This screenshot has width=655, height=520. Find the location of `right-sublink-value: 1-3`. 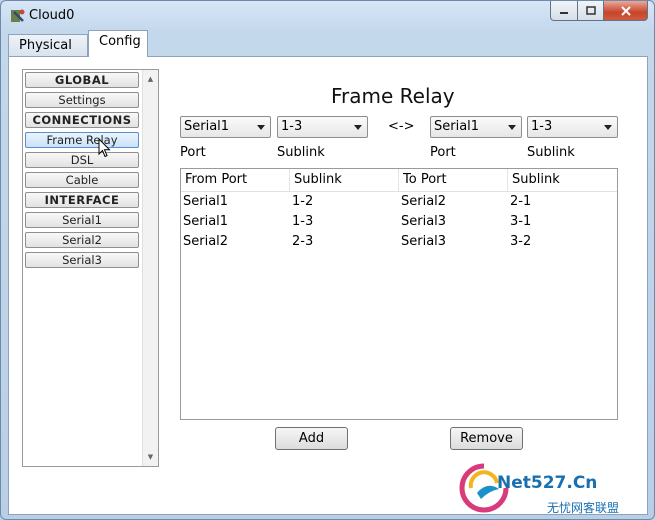

right-sublink-value: 1-3 is located at coordinates (542, 126).